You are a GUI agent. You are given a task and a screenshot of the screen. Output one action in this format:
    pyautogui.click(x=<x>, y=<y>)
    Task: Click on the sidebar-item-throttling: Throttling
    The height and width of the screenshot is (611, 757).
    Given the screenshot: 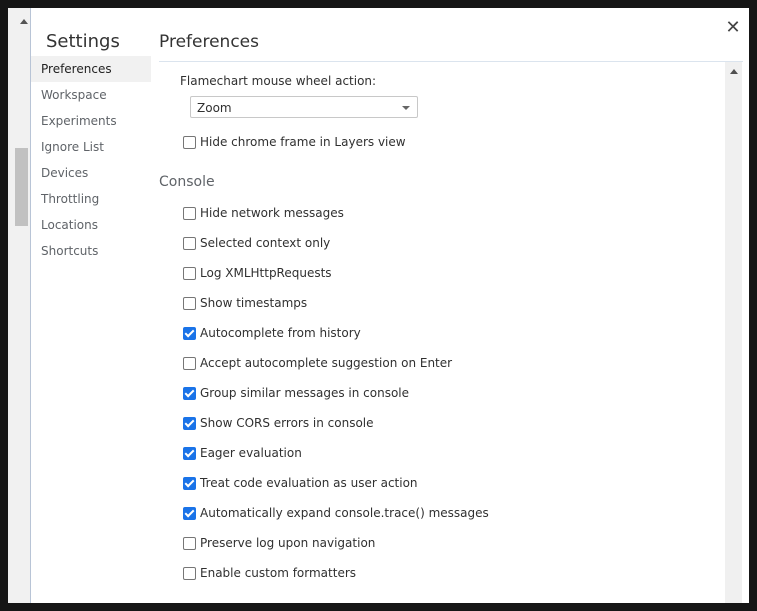 What is the action you would take?
    pyautogui.click(x=91, y=199)
    